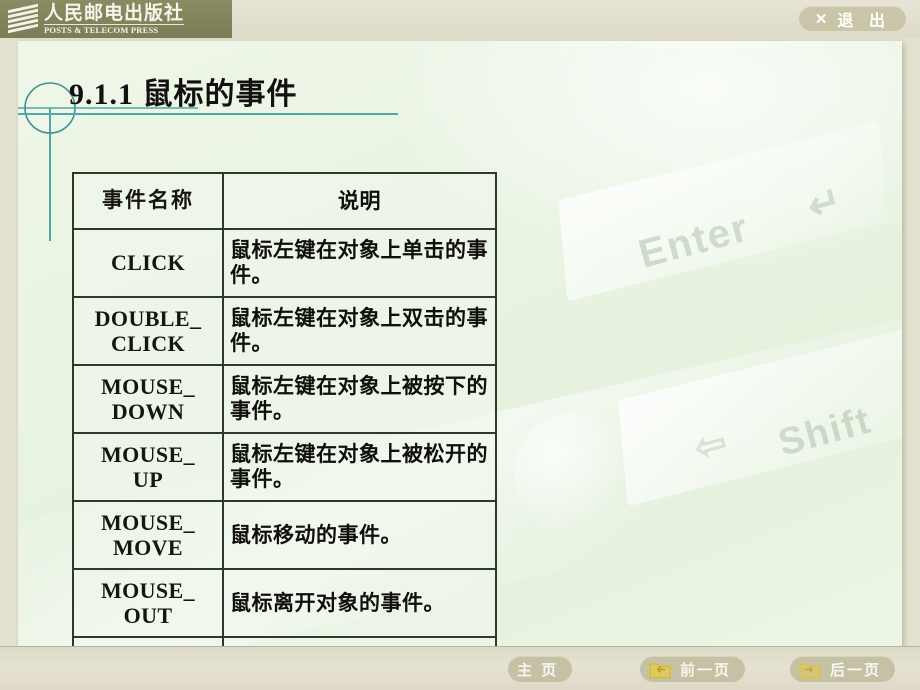 The width and height of the screenshot is (920, 690). I want to click on table-row: MOUSE_ OUT 鼠标离开对象的事件。, so click(284, 603).